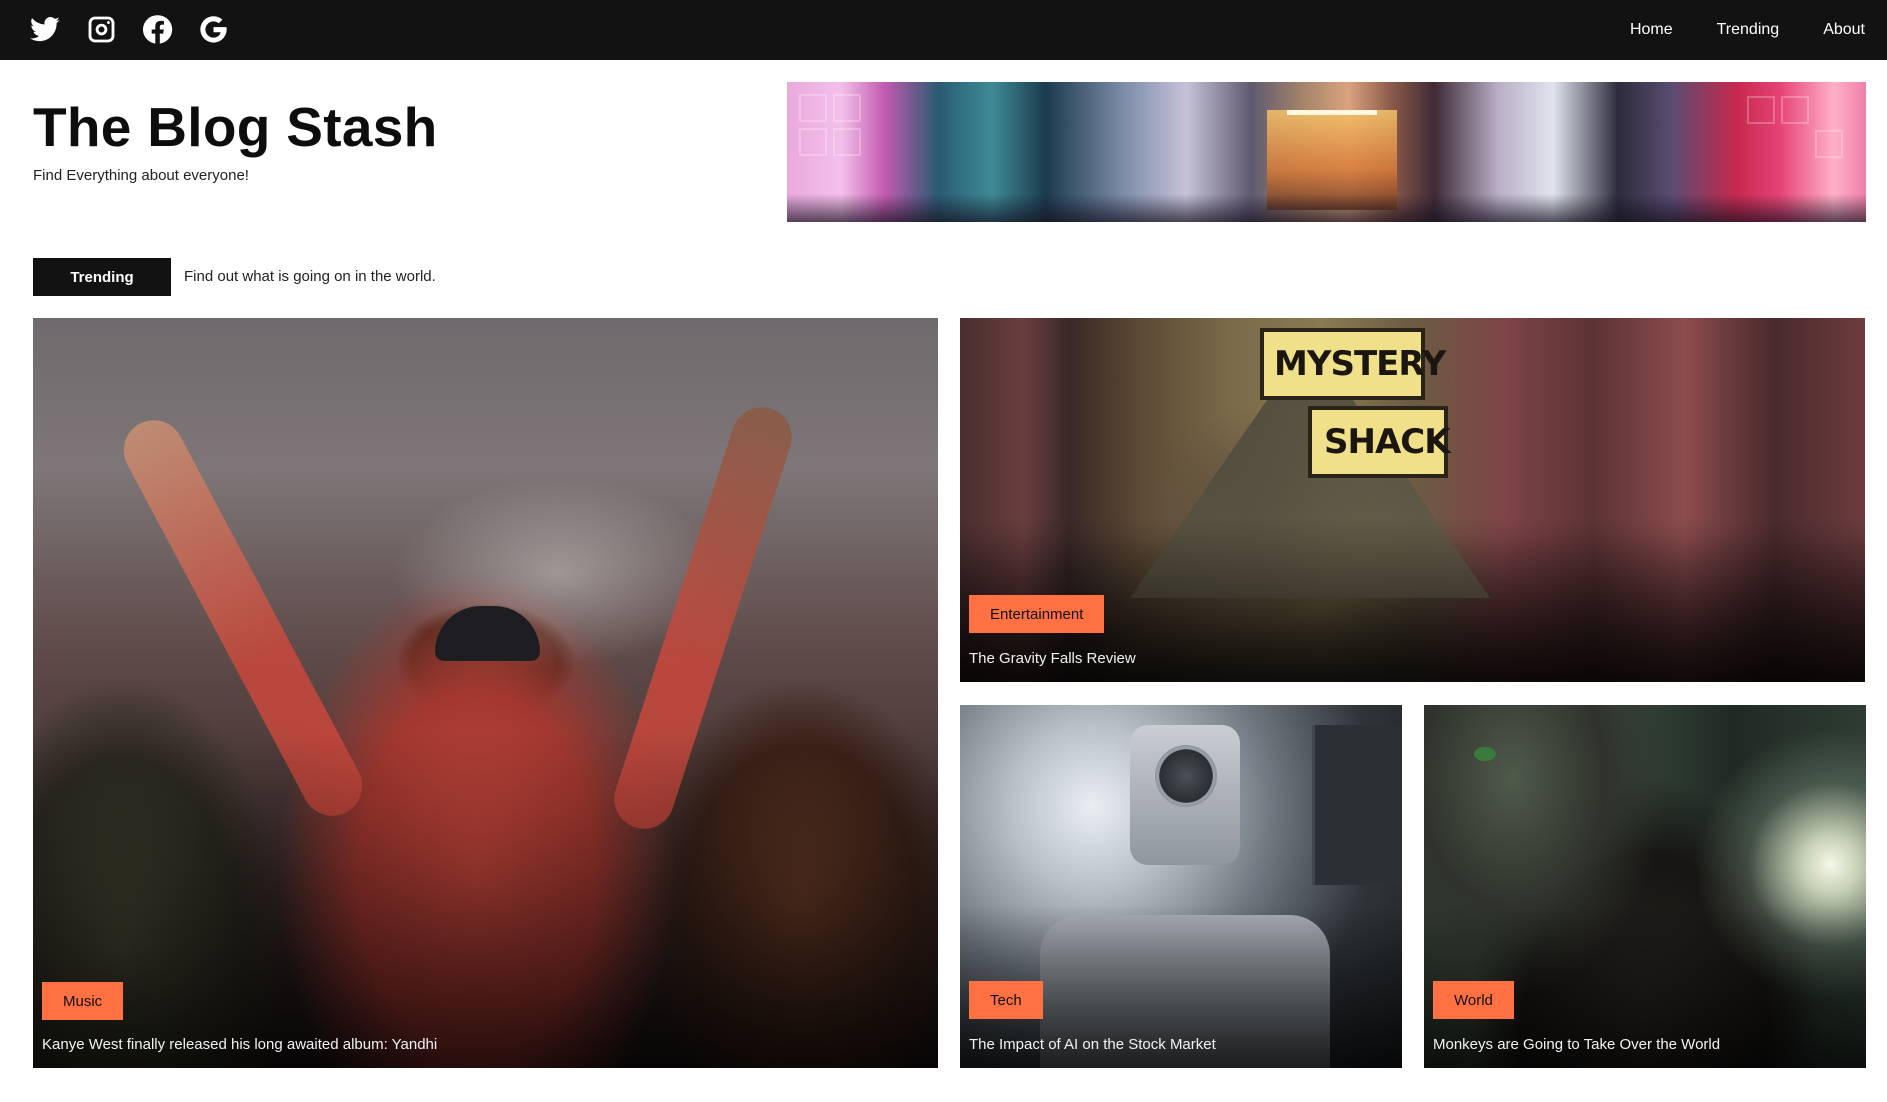 The image size is (1887, 1102). Describe the element at coordinates (213, 29) in the screenshot. I see `google-icon` at that location.